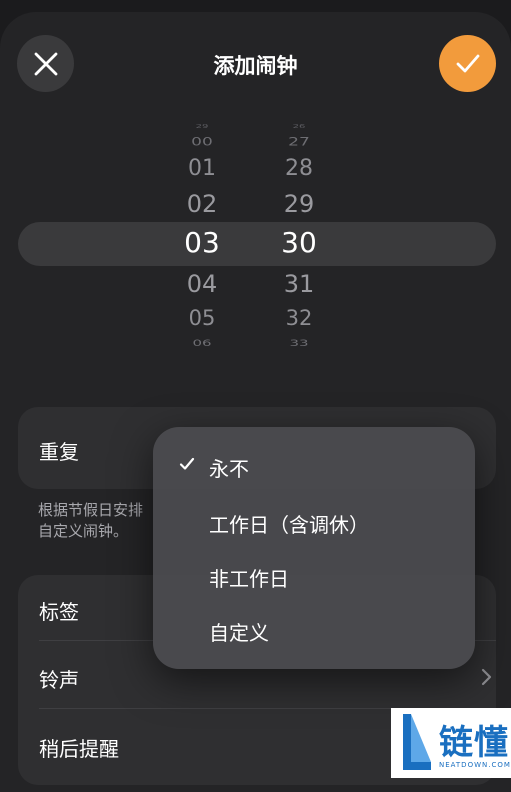 The height and width of the screenshot is (792, 511). I want to click on page-title: 添加闹钟, so click(255, 66).